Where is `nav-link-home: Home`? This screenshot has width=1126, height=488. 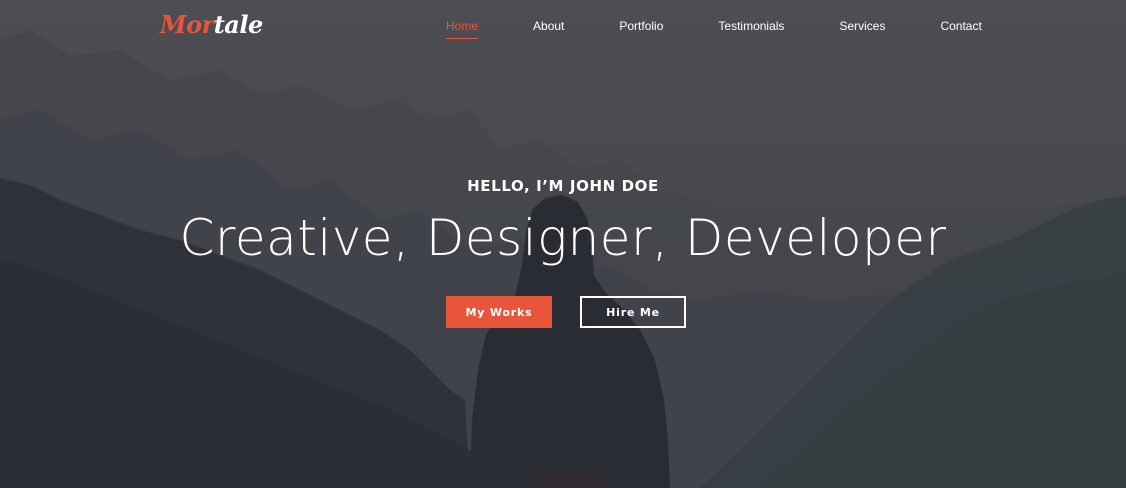 nav-link-home: Home is located at coordinates (462, 28).